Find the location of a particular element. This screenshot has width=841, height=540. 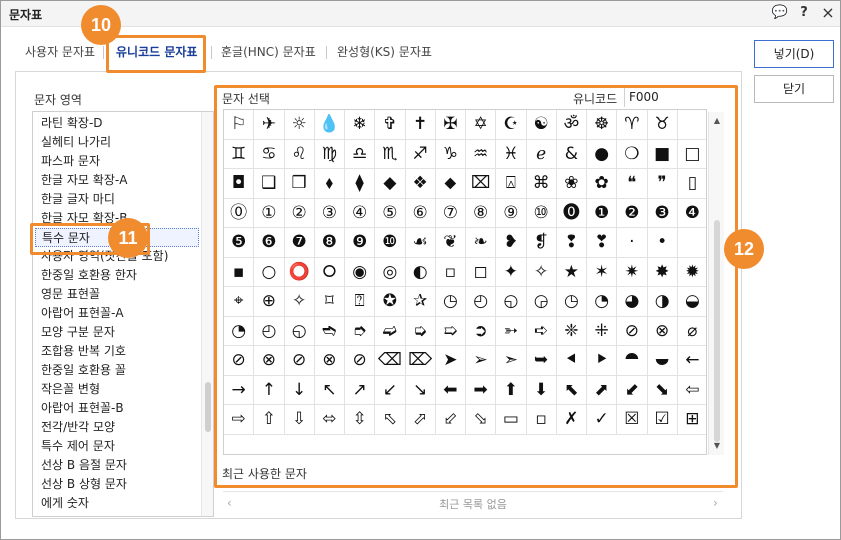

tab-user: 사용자 문자표 is located at coordinates (60, 52).